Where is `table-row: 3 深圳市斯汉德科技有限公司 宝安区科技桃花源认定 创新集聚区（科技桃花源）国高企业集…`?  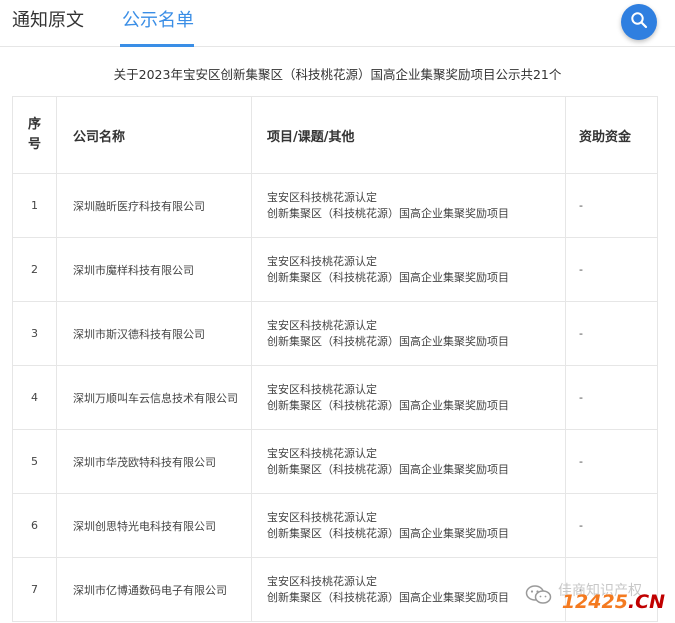 table-row: 3 深圳市斯汉德科技有限公司 宝安区科技桃花源认定 创新集聚区（科技桃花源）国高企业集… is located at coordinates (335, 333).